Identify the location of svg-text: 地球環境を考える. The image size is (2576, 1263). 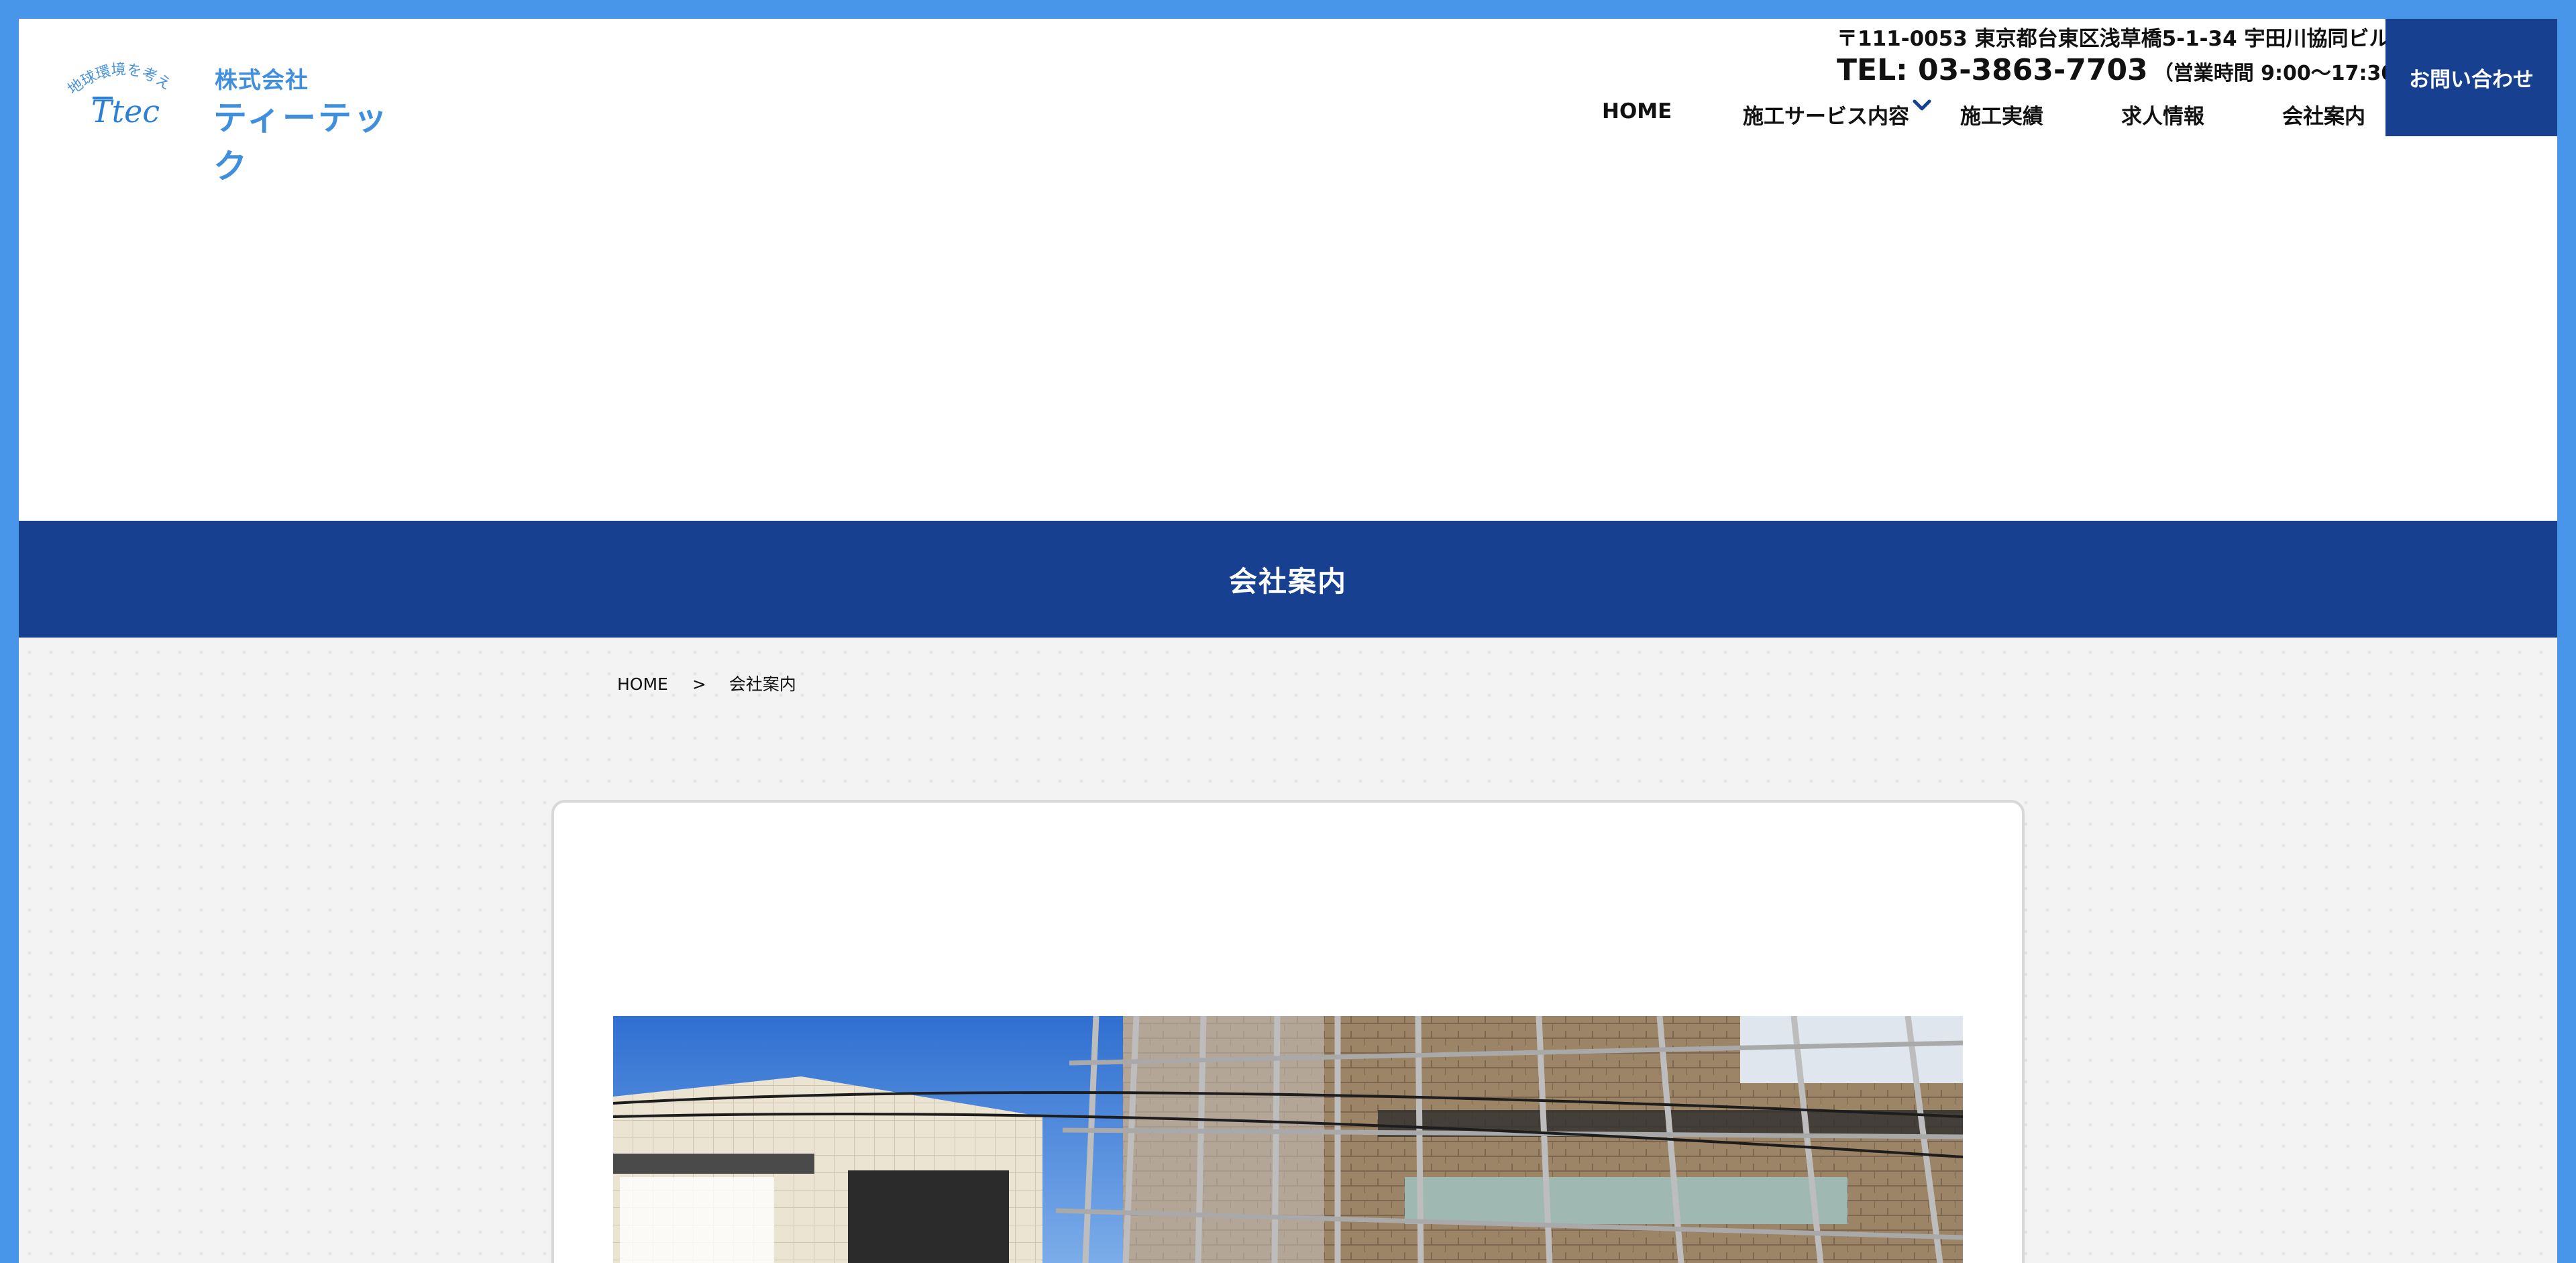
(119, 70).